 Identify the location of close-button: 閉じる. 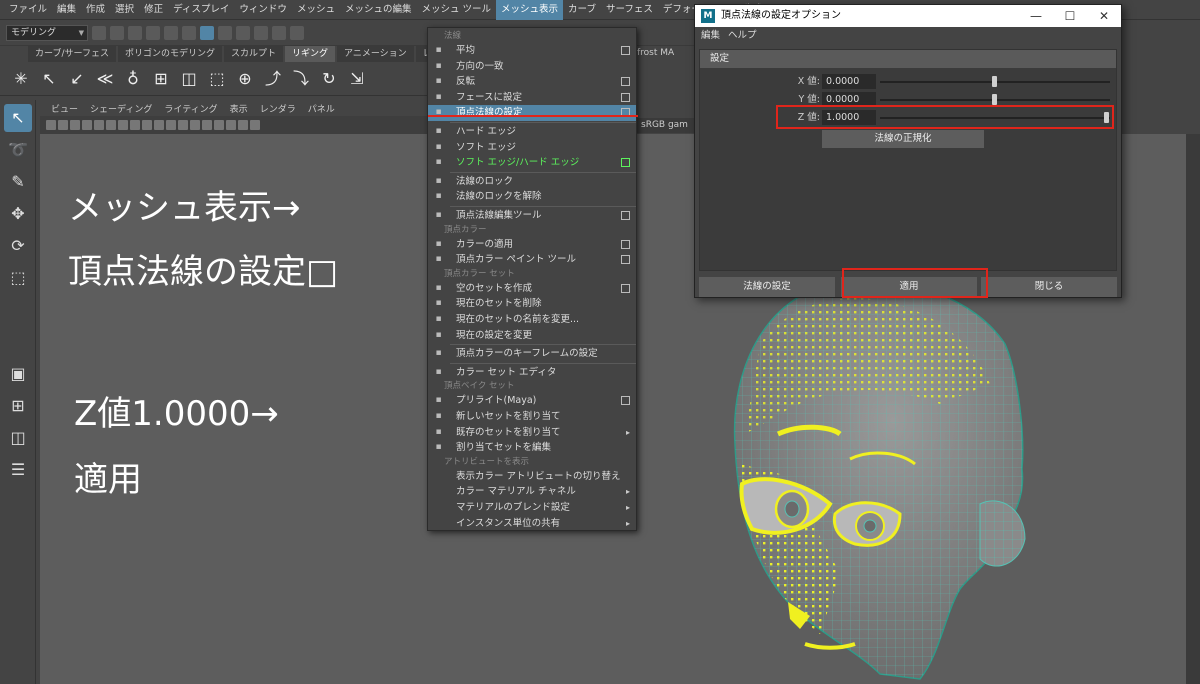
(1049, 287).